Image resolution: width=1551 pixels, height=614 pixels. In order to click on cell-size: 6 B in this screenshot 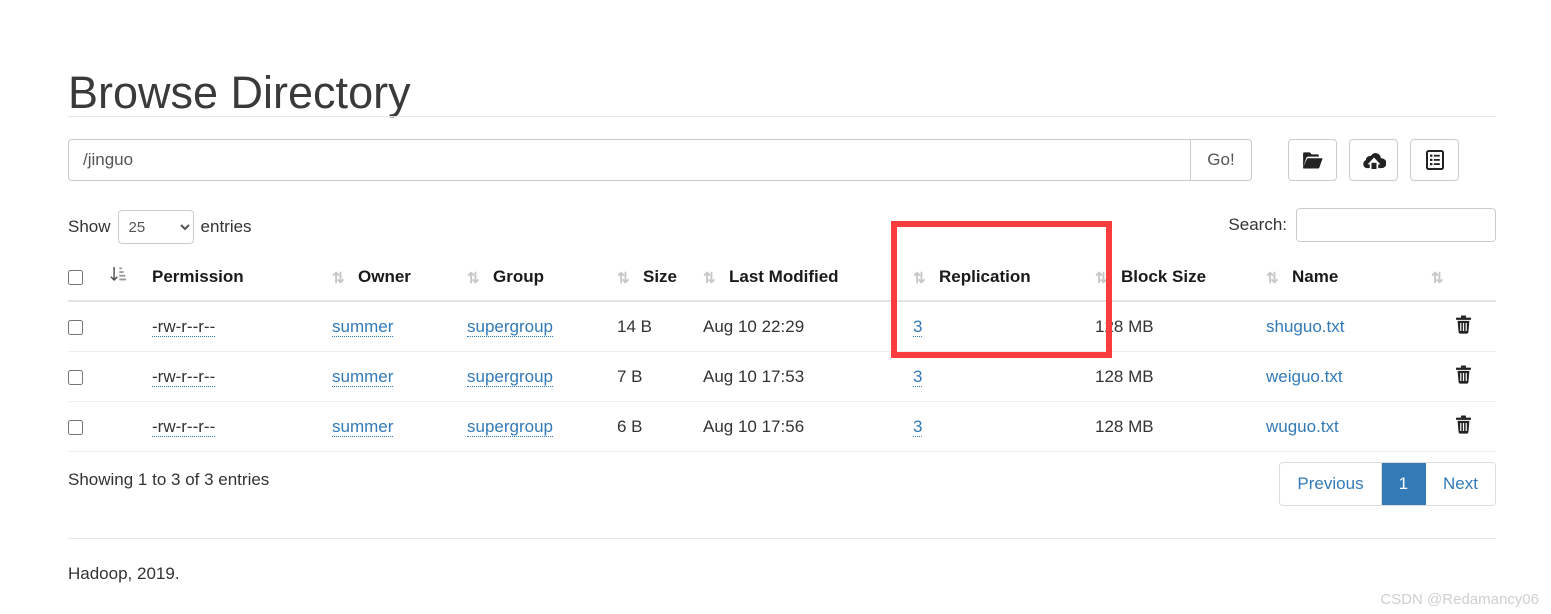, I will do `click(660, 426)`.